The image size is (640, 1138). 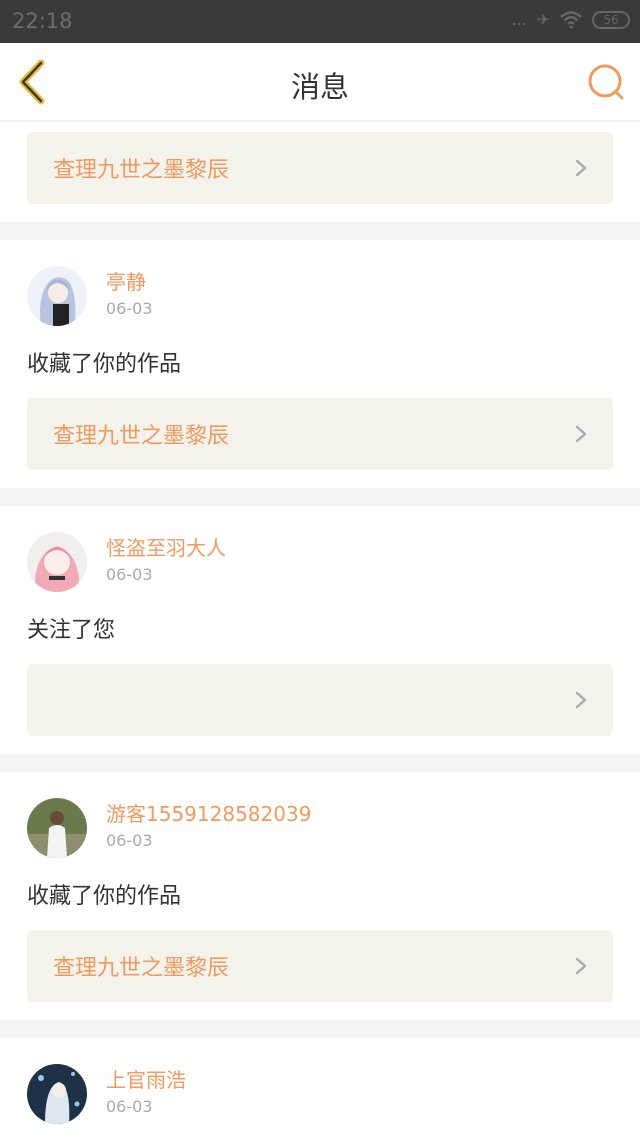 I want to click on user-row: 怪盗至羽大人 06-03, so click(x=320, y=562).